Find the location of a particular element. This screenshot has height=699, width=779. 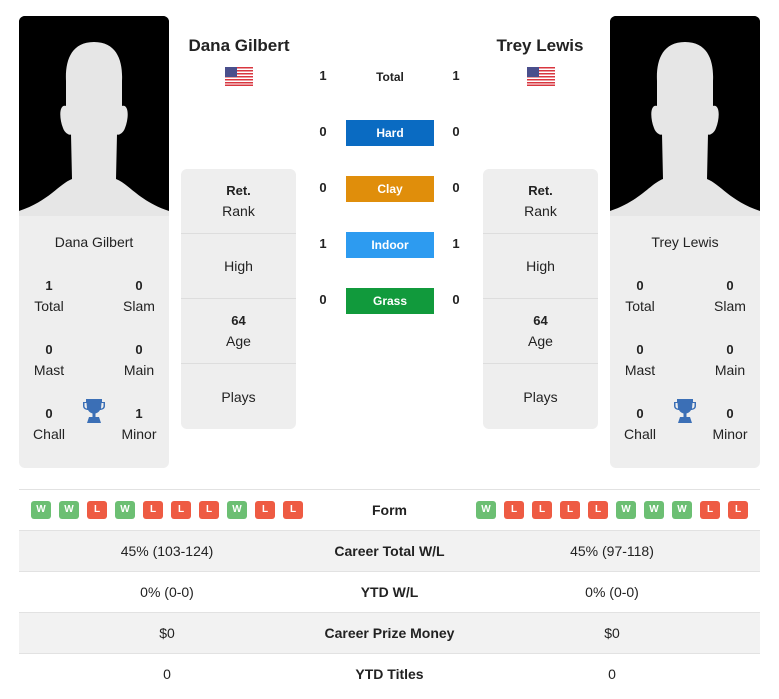

table-row-ytd-titles: 0 YTD Titles 0 is located at coordinates (389, 673).